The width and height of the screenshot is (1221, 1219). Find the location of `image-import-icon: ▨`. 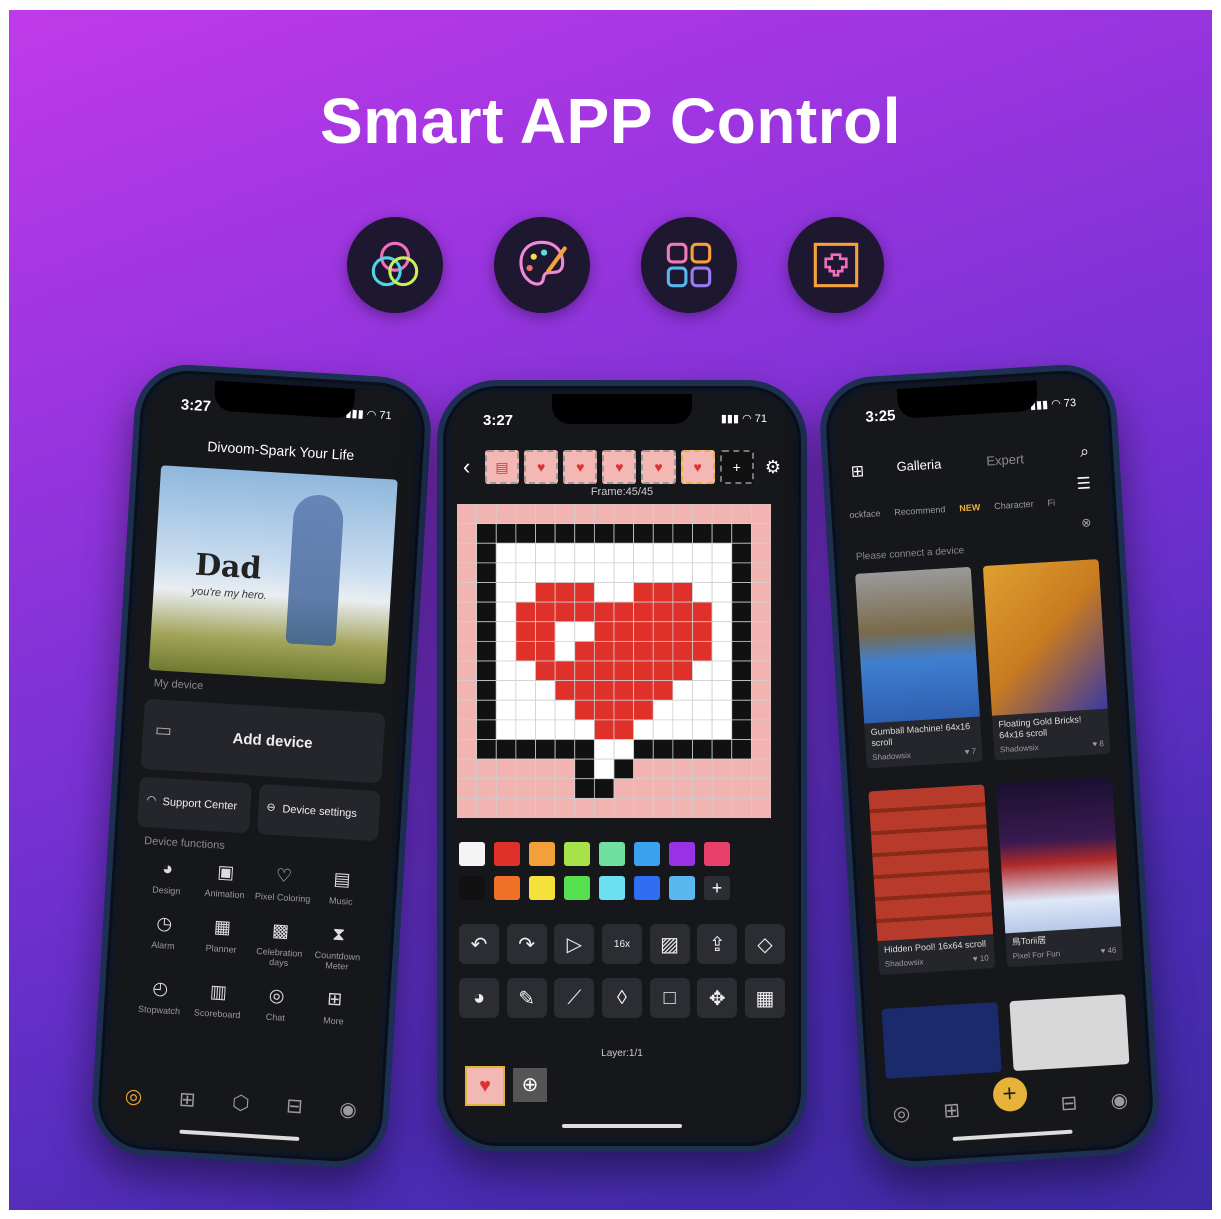

image-import-icon: ▨ is located at coordinates (669, 944).